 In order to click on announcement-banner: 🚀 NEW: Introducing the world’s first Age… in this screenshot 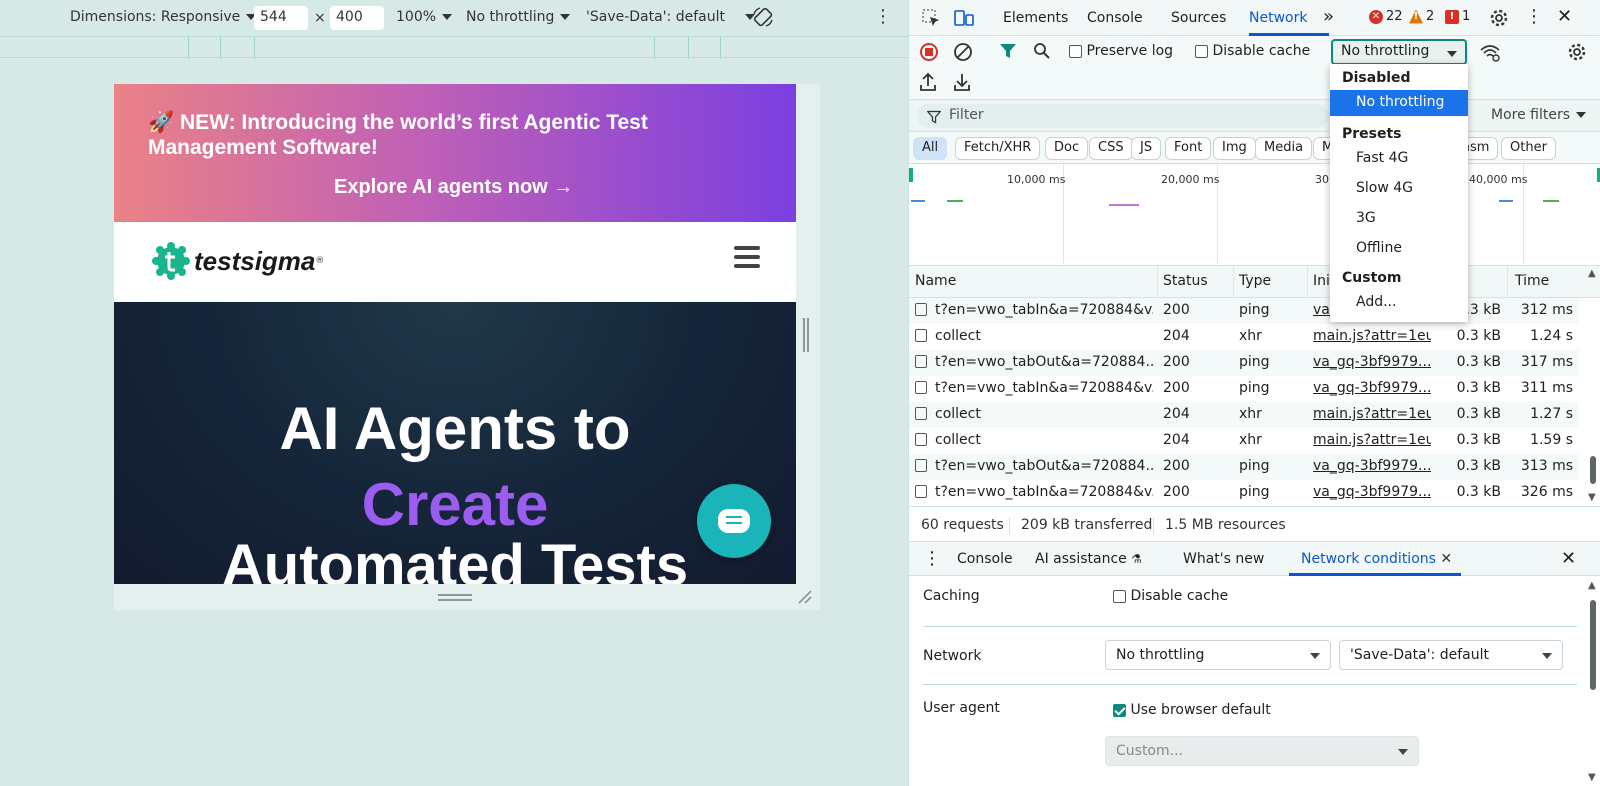, I will do `click(455, 153)`.